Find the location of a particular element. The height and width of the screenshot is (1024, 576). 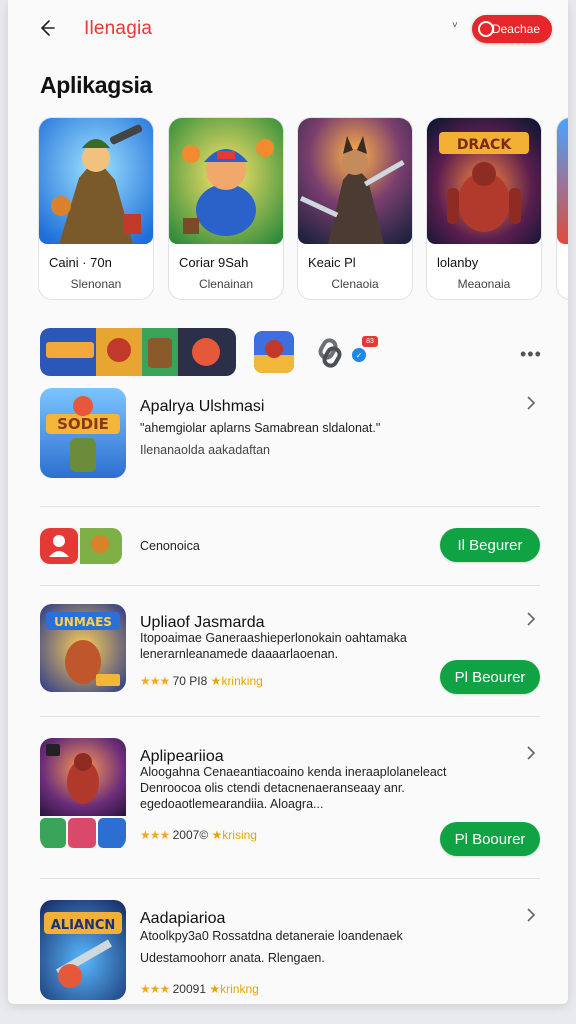

svg-text: ALIANCN is located at coordinates (83, 925).